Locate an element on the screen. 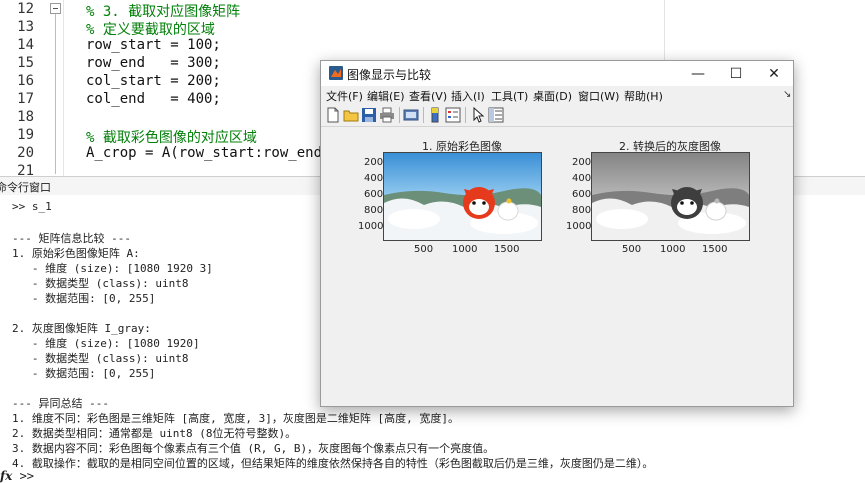 The width and height of the screenshot is (865, 483). line-number: 16 is located at coordinates (25, 81).